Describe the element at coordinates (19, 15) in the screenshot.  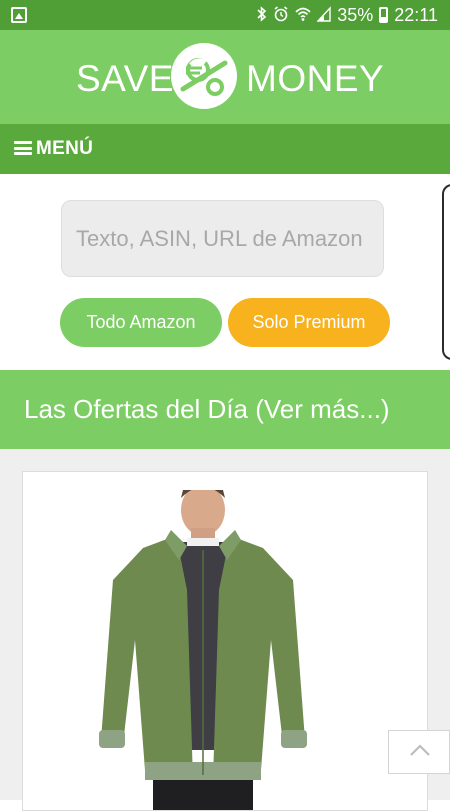
I see `image-notification-icon` at that location.